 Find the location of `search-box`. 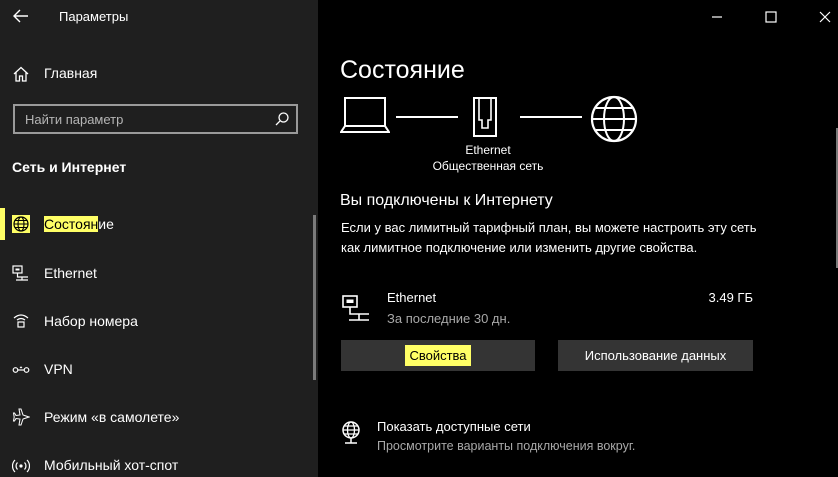

search-box is located at coordinates (155, 119).